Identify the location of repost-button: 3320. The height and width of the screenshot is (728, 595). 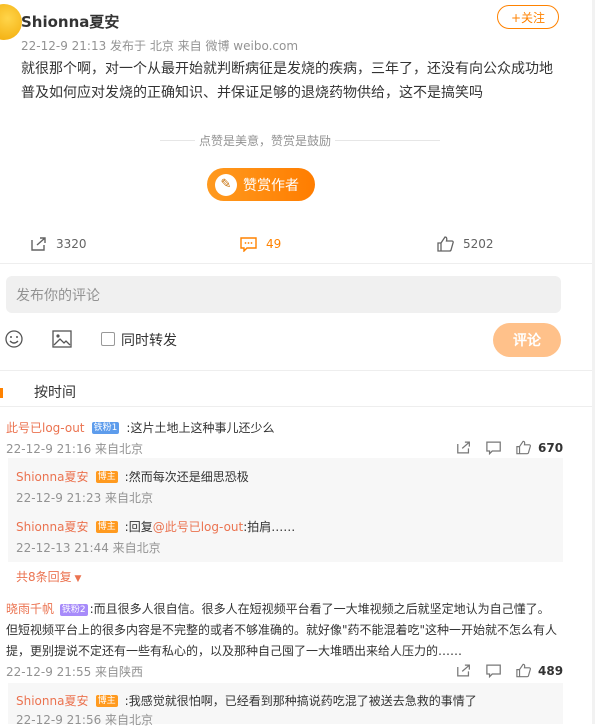
(58, 244).